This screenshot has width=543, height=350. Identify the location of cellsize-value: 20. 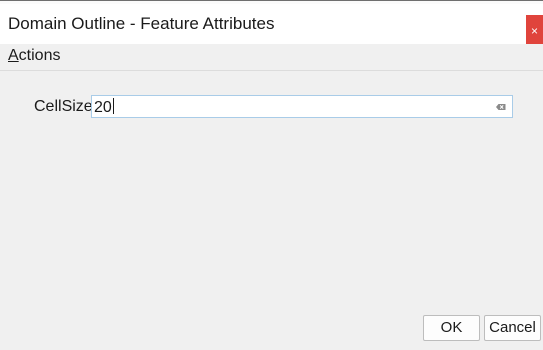
(104, 107).